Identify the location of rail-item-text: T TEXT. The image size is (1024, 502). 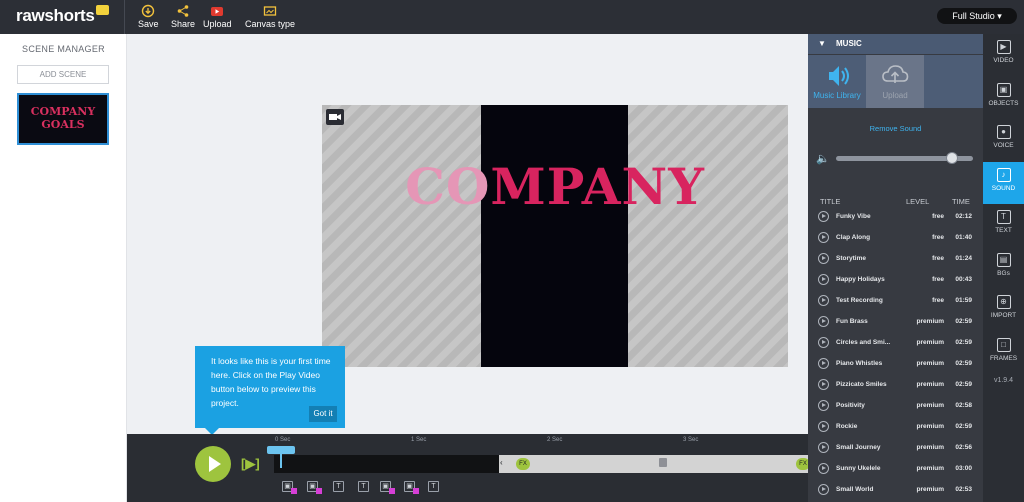
(1003, 225).